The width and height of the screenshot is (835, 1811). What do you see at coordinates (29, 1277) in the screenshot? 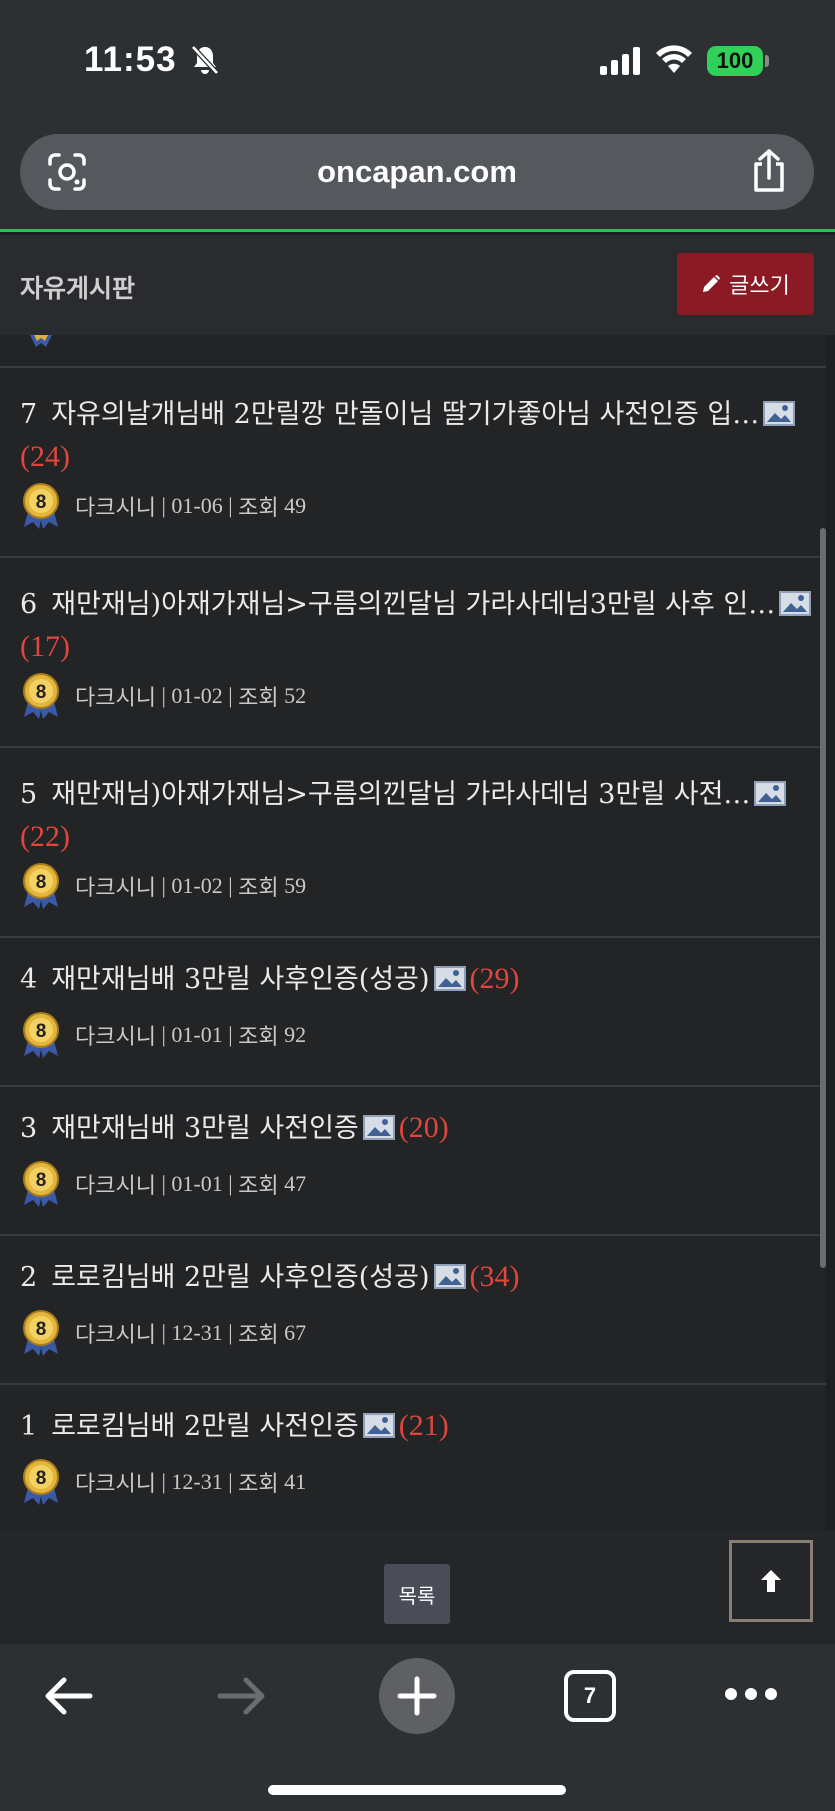
I see `post-number: 2` at bounding box center [29, 1277].